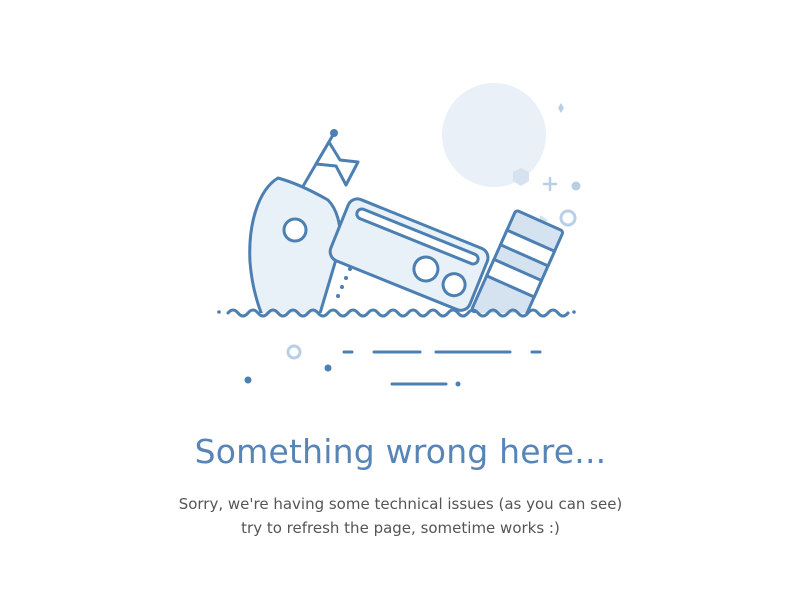  I want to click on plus-icon, so click(550, 184).